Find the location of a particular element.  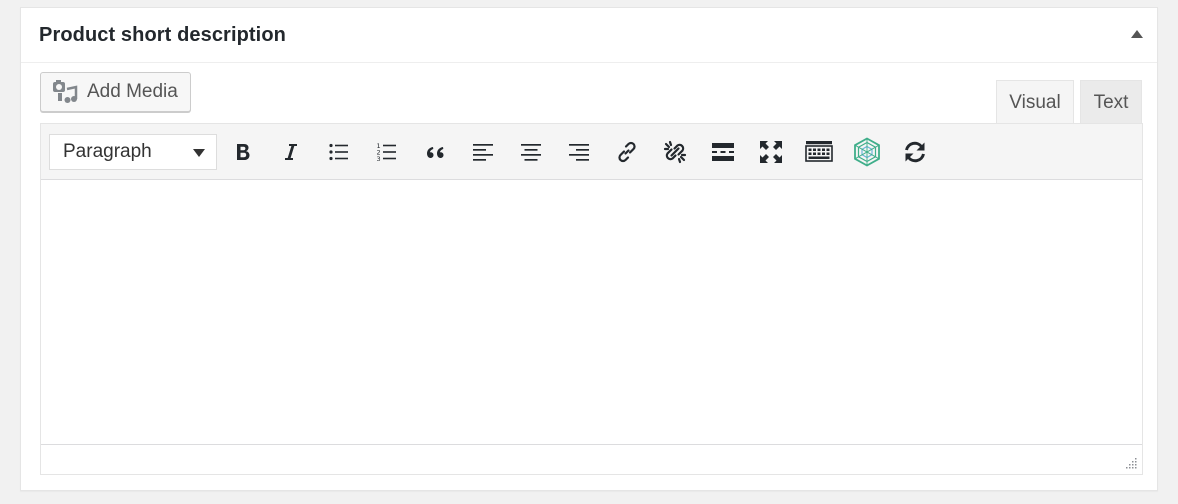

remove-link-icon is located at coordinates (675, 152).